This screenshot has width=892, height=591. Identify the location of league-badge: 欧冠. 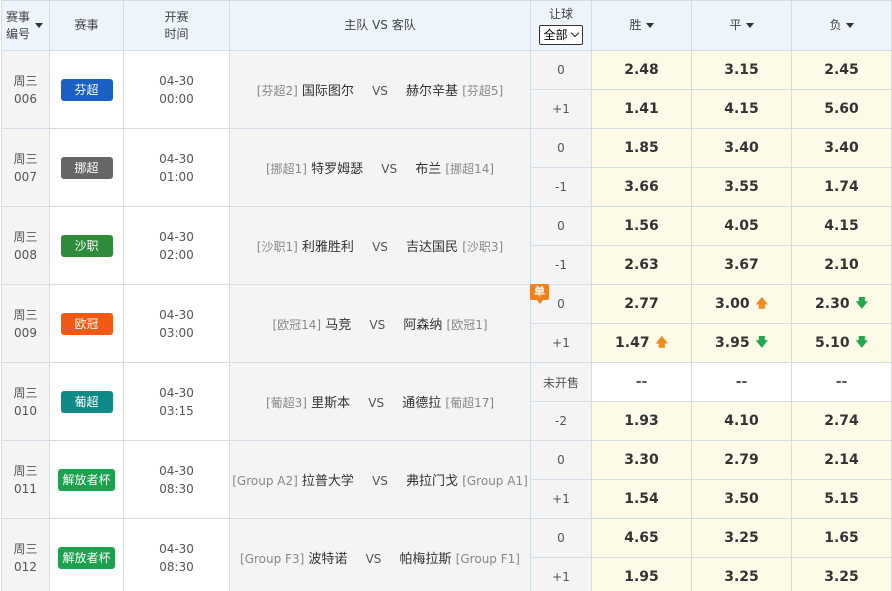
(86, 323).